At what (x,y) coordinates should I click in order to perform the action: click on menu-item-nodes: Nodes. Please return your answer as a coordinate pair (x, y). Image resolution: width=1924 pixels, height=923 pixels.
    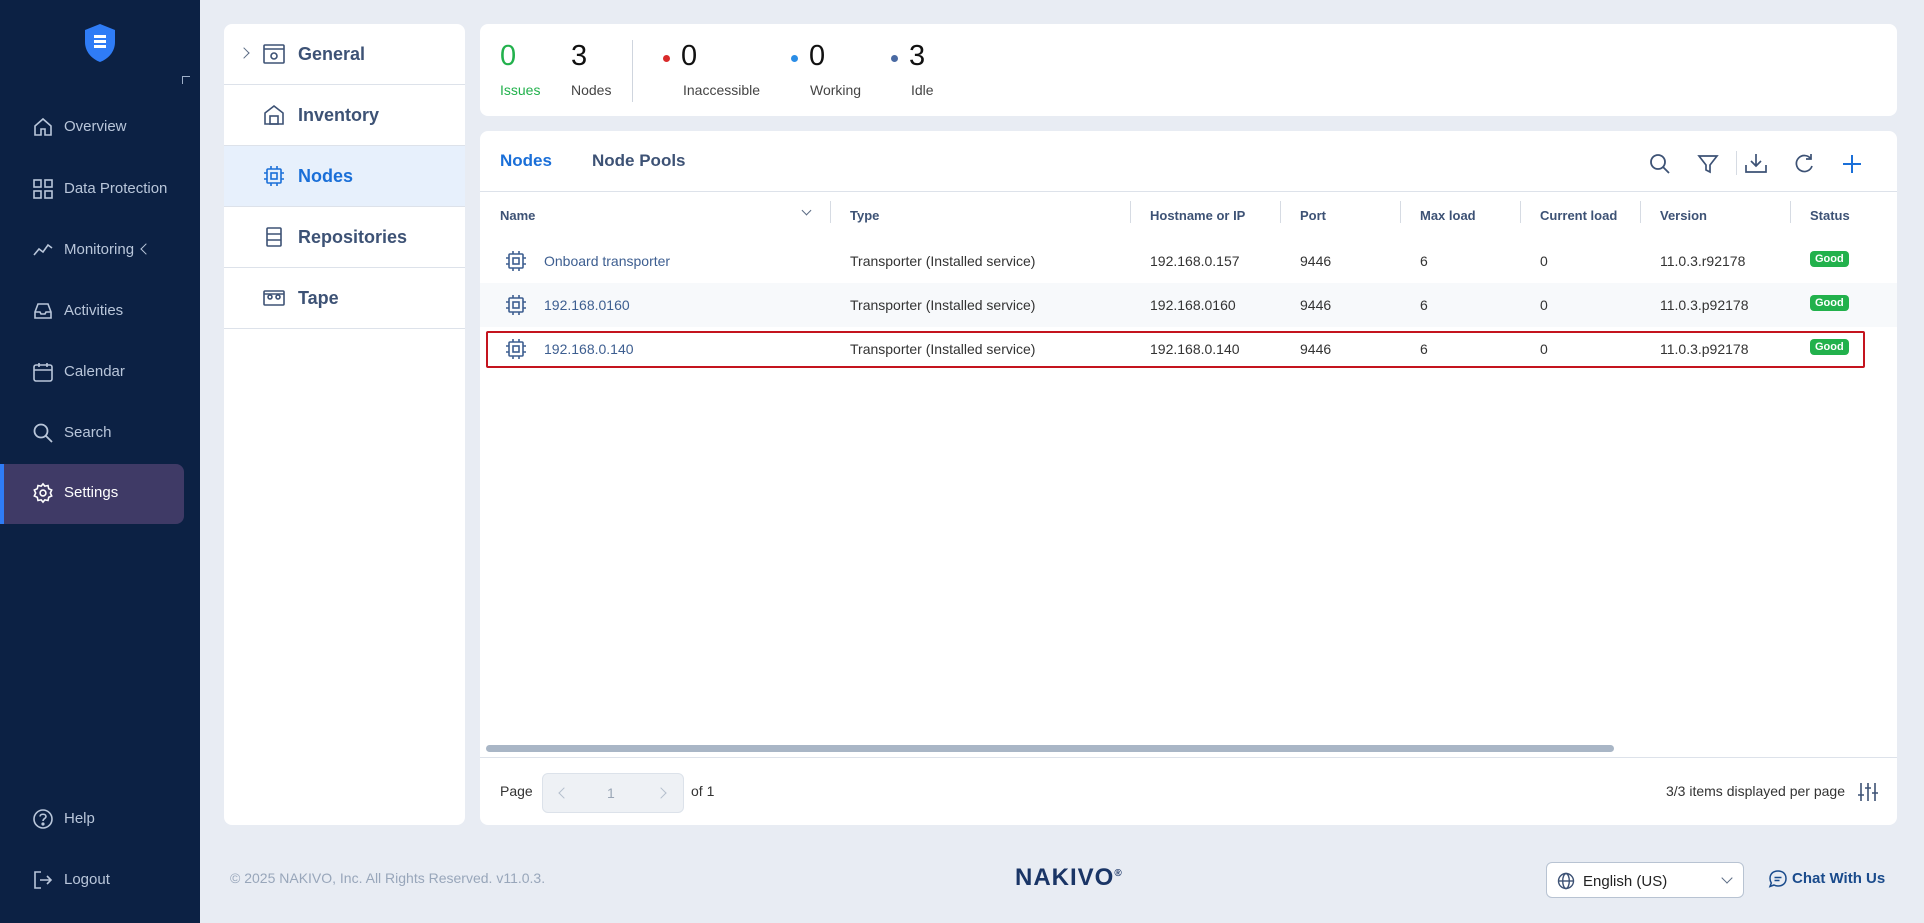
    Looking at the image, I should click on (344, 176).